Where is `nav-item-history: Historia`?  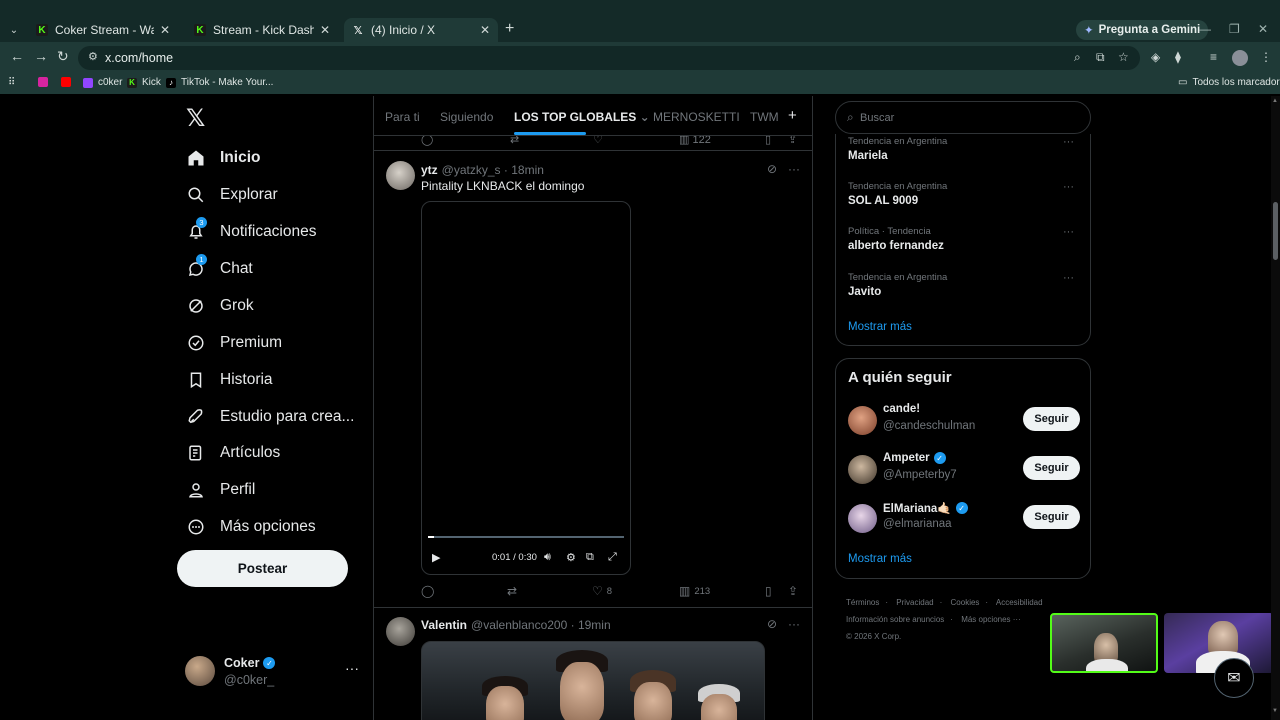
nav-item-history: Historia is located at coordinates (229, 380).